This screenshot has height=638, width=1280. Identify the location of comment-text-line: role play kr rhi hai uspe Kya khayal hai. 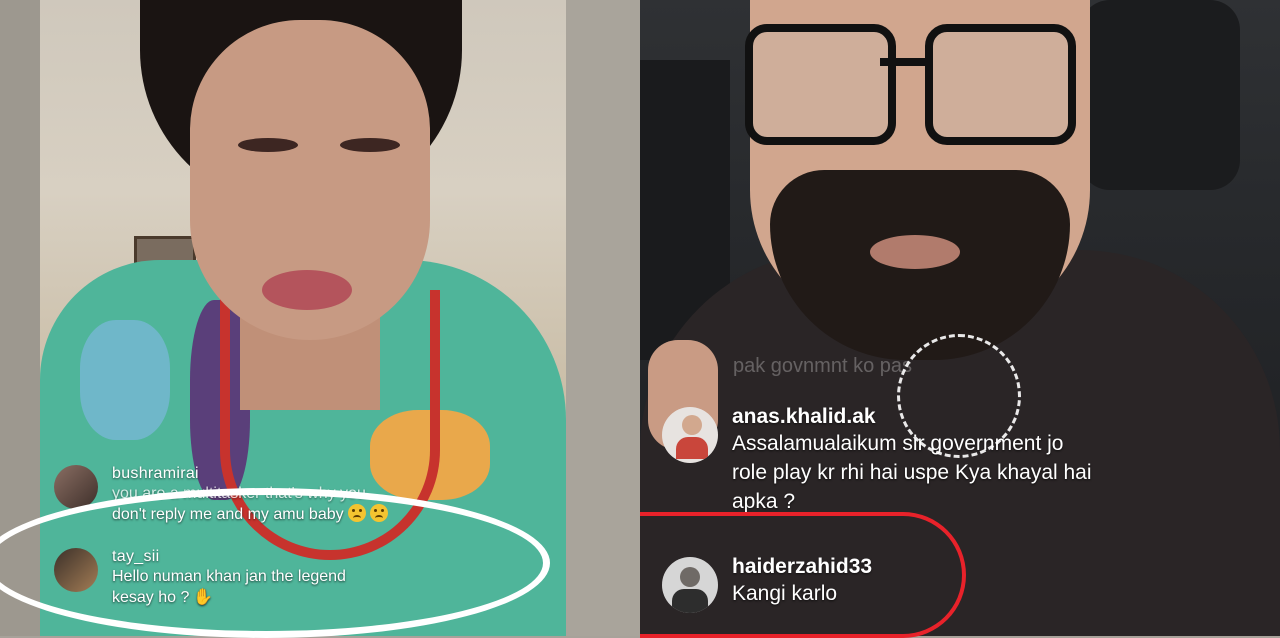
(912, 472).